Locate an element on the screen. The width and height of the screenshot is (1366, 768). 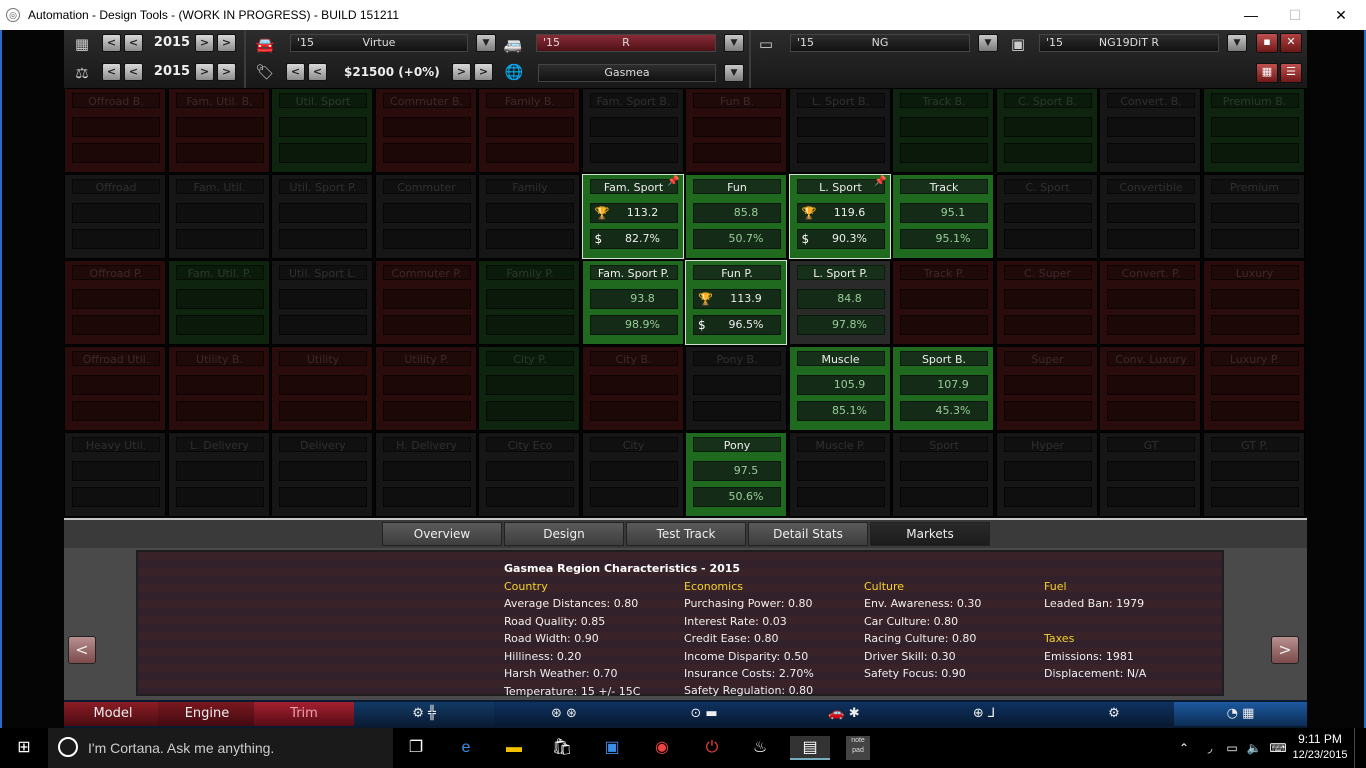
market-cell: Muscle 105.9 85.1% is located at coordinates (839, 388).